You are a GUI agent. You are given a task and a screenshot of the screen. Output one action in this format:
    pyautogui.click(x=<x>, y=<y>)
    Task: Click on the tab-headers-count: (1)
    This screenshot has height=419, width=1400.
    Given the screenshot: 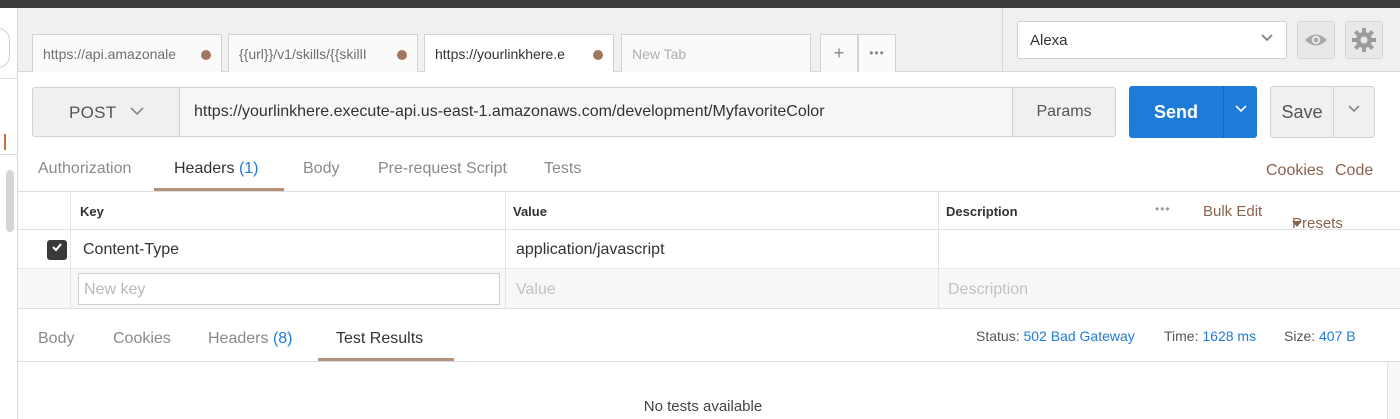 What is the action you would take?
    pyautogui.click(x=248, y=168)
    